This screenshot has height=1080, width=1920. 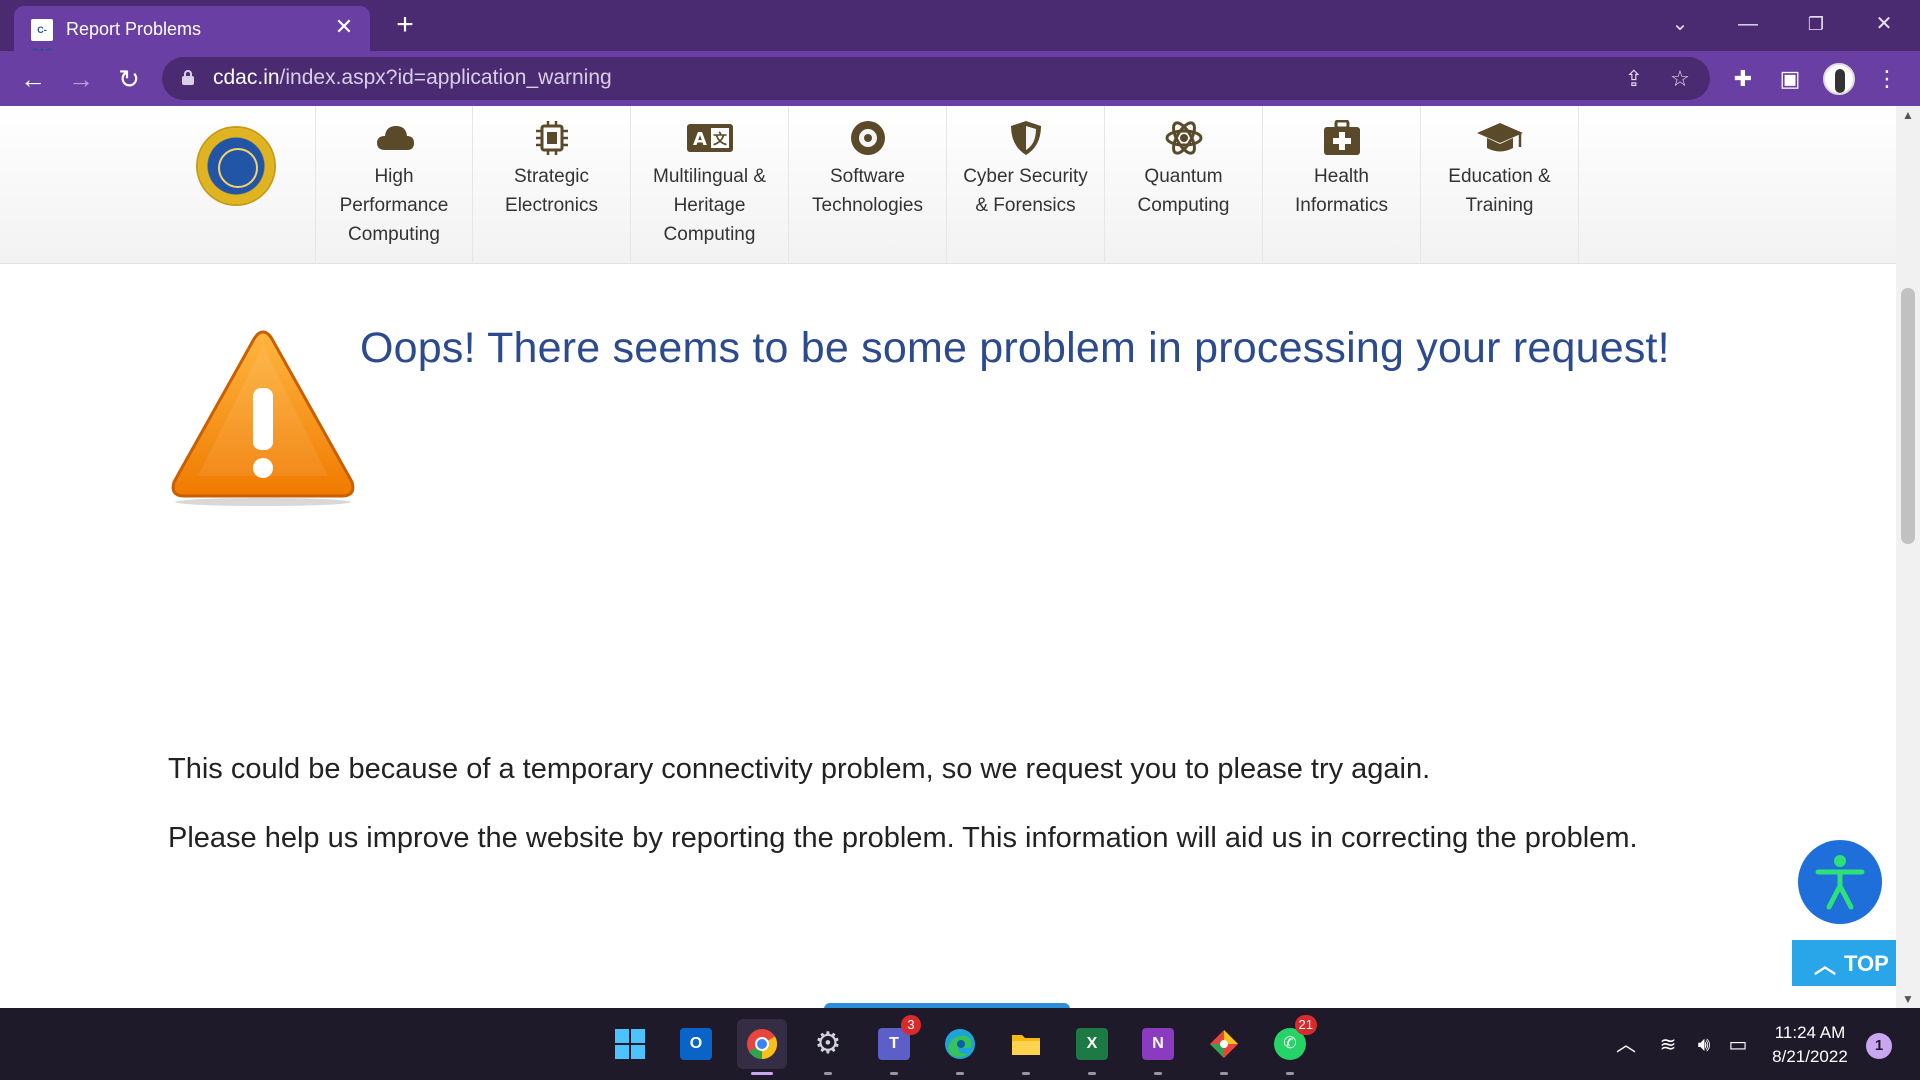 I want to click on menu-kebab-icon: ⋮, so click(x=1887, y=79).